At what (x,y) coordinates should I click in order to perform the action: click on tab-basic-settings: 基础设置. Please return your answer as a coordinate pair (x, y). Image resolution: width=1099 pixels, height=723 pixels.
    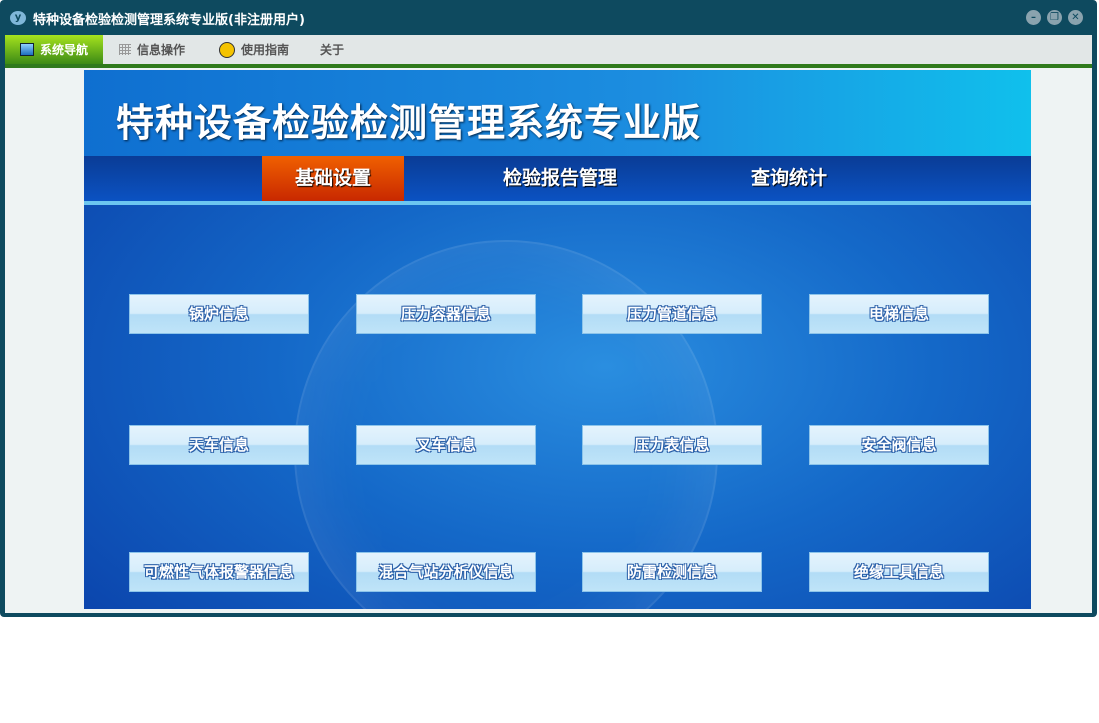
    Looking at the image, I should click on (333, 178).